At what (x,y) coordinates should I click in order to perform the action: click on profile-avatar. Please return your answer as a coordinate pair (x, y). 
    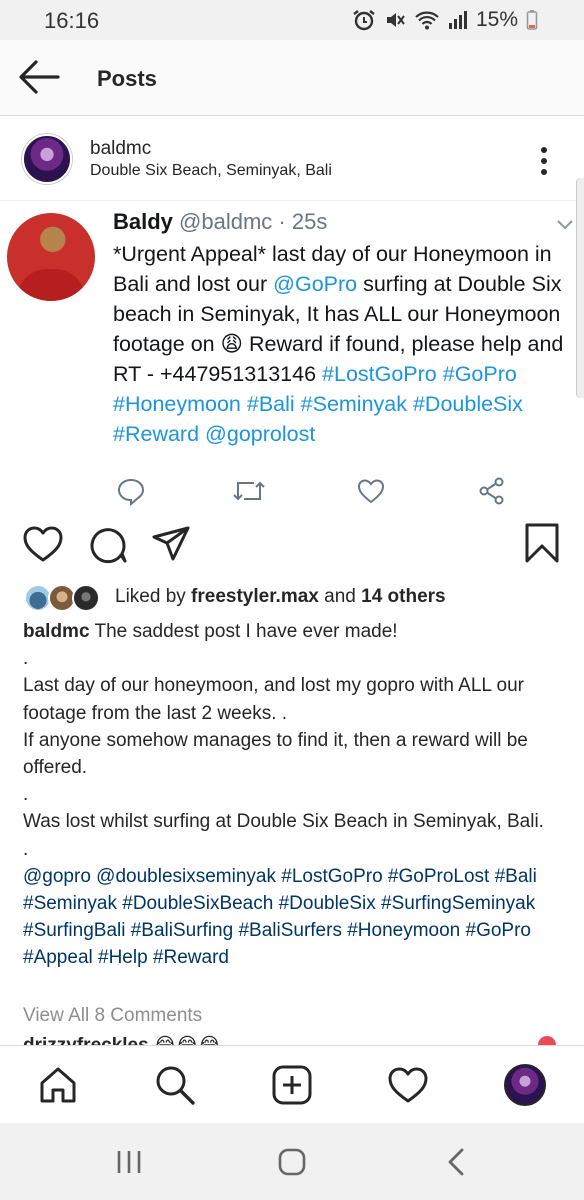
    Looking at the image, I should click on (525, 1085).